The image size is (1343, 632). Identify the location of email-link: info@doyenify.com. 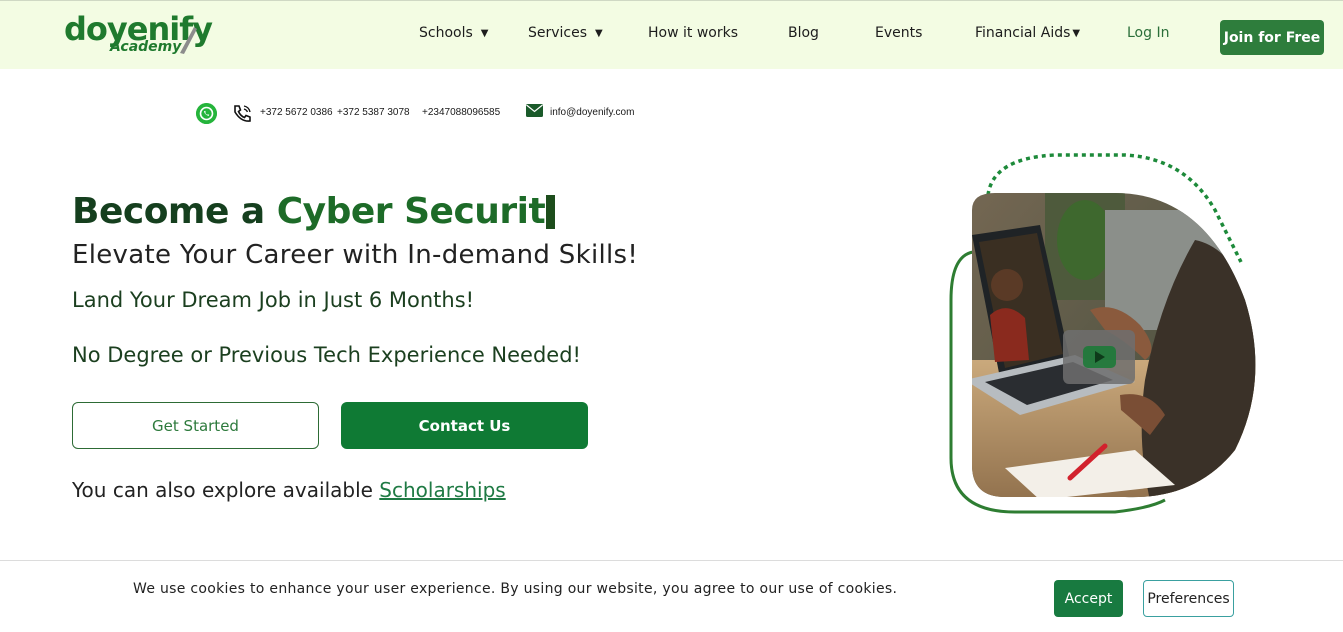
(592, 112).